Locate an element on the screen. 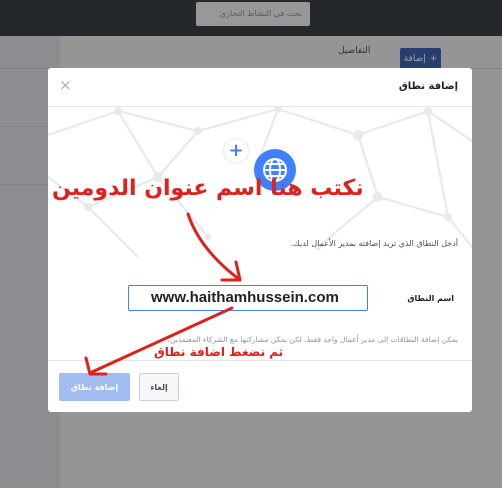  arrow-to-input is located at coordinates (214, 247).